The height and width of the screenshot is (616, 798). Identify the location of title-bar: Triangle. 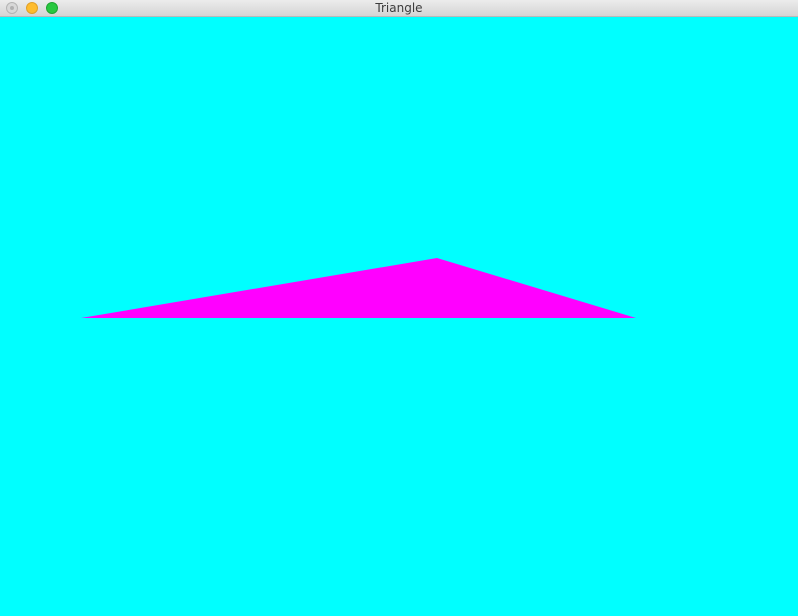
(399, 8).